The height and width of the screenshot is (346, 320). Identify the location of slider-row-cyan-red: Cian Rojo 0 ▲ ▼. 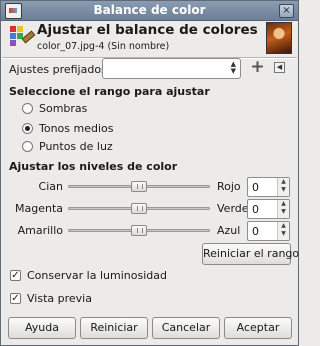
(149, 187).